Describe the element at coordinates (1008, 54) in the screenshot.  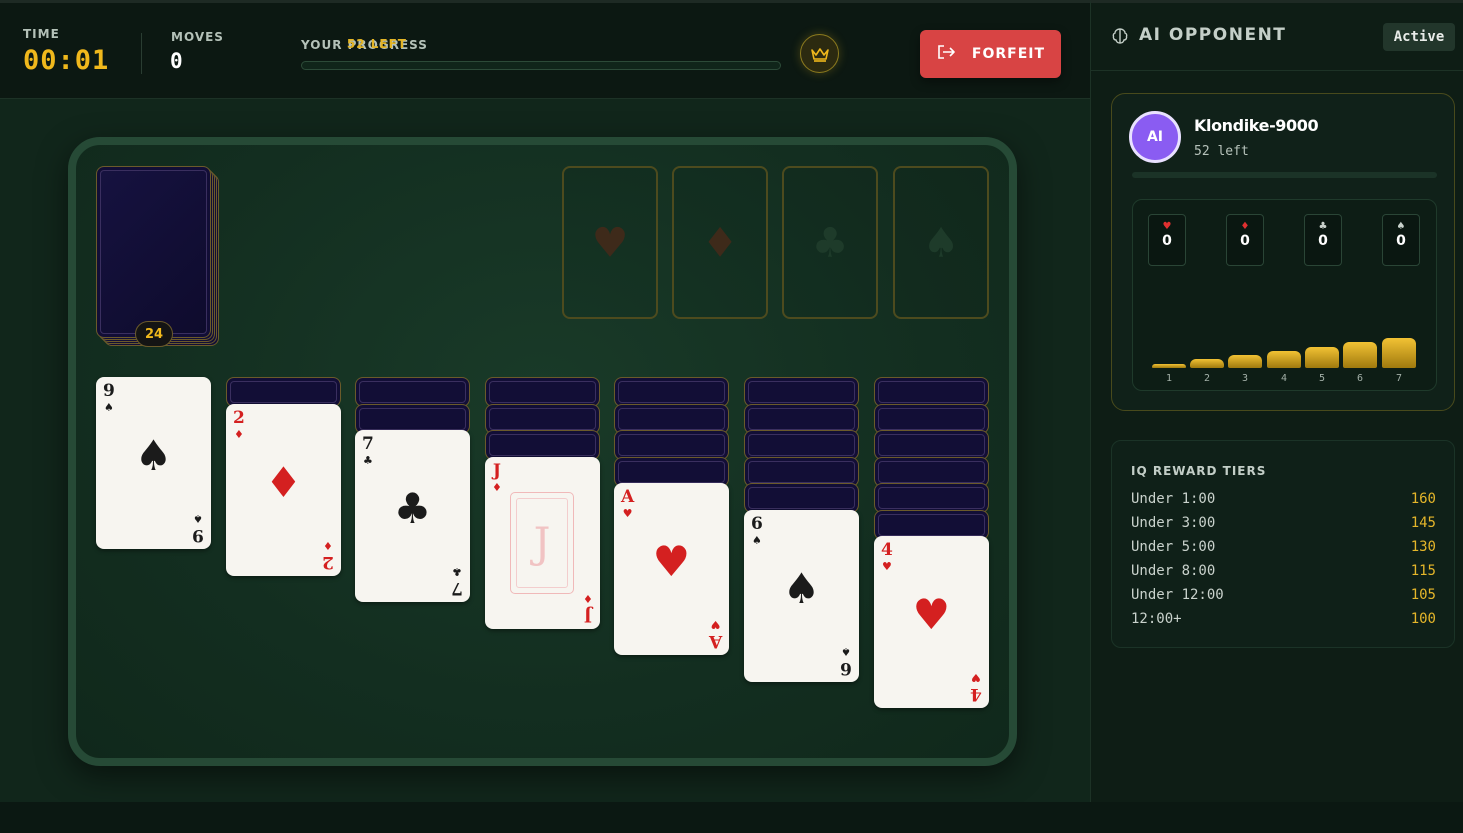
I see `forfeit-label: FORFEIT` at that location.